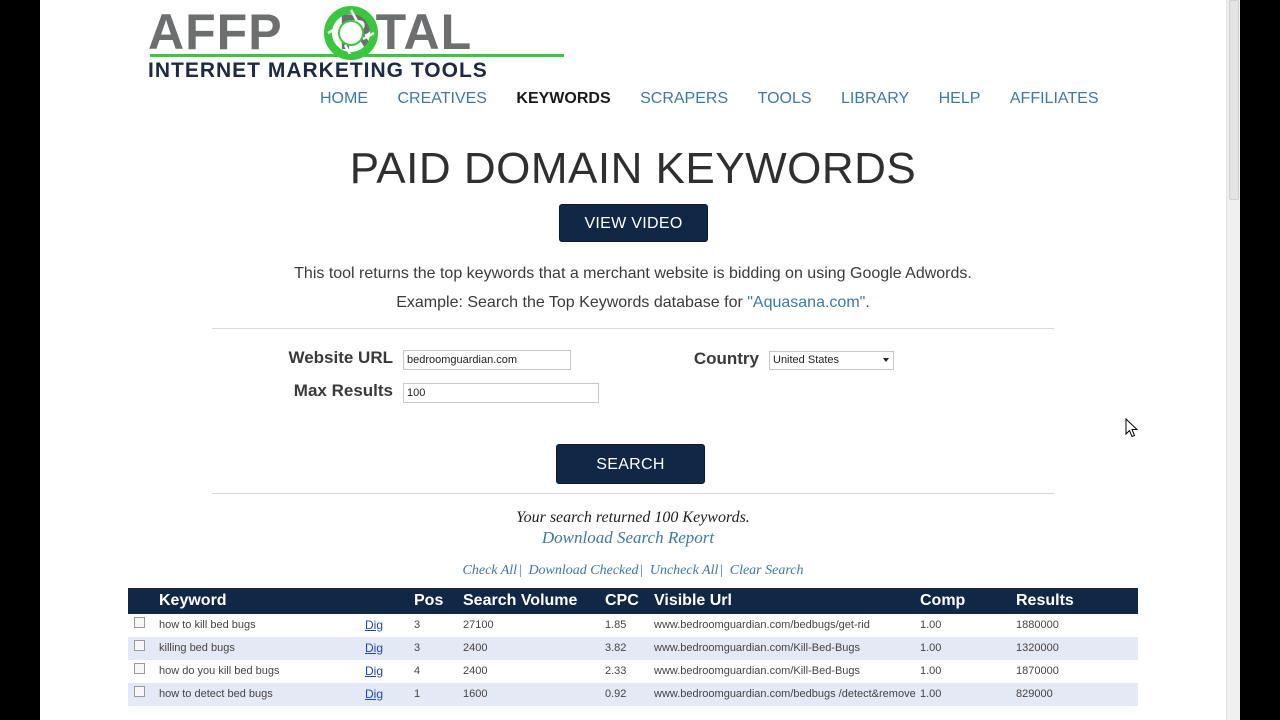  I want to click on keyword-cell: killing bed bugs, so click(262, 648).